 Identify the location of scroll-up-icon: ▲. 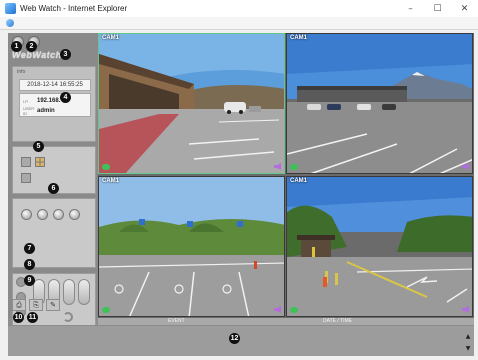
(468, 336).